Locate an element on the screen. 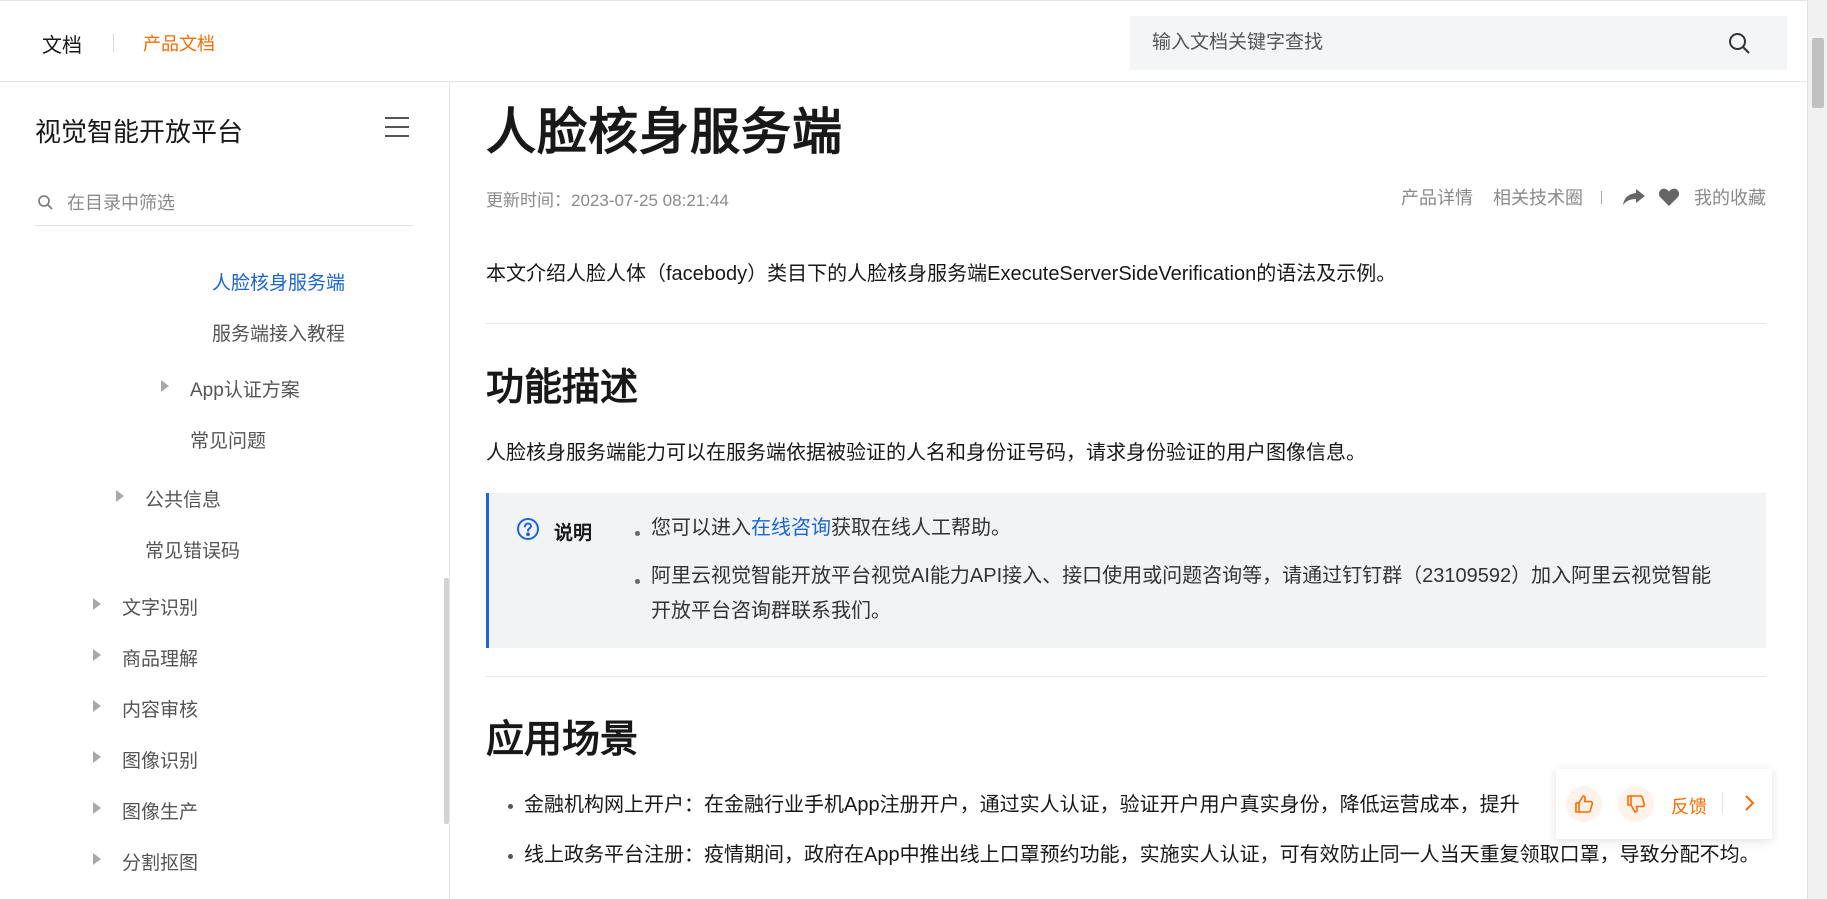 This screenshot has height=899, width=1827. docs-home-link: 文档 is located at coordinates (62, 43).